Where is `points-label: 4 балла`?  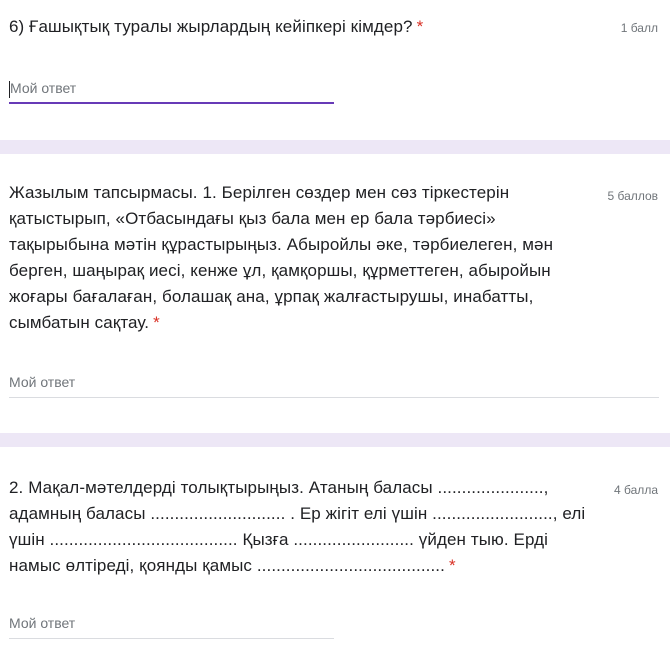 points-label: 4 балла is located at coordinates (636, 490).